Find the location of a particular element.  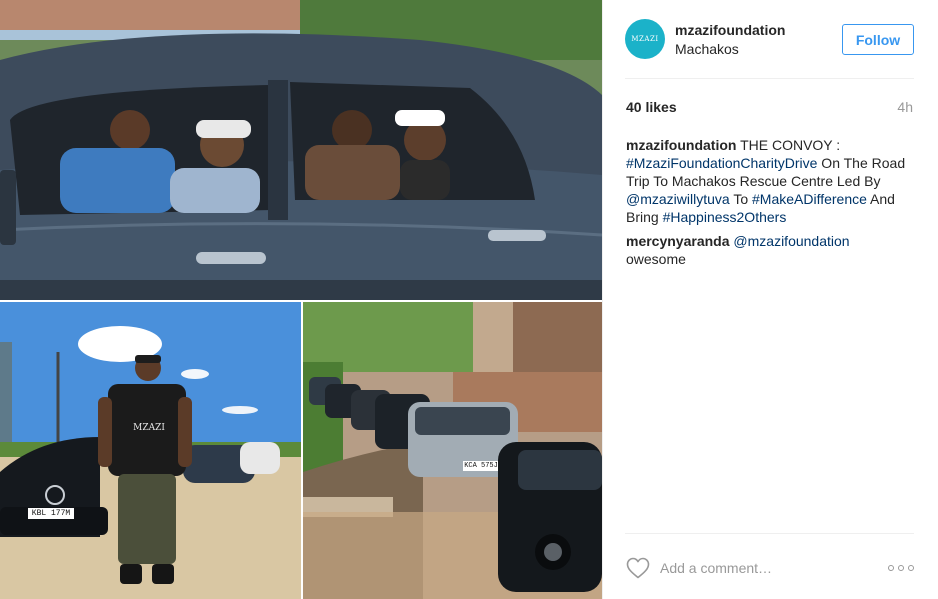

caption-username: mzazifoundation is located at coordinates (681, 145).